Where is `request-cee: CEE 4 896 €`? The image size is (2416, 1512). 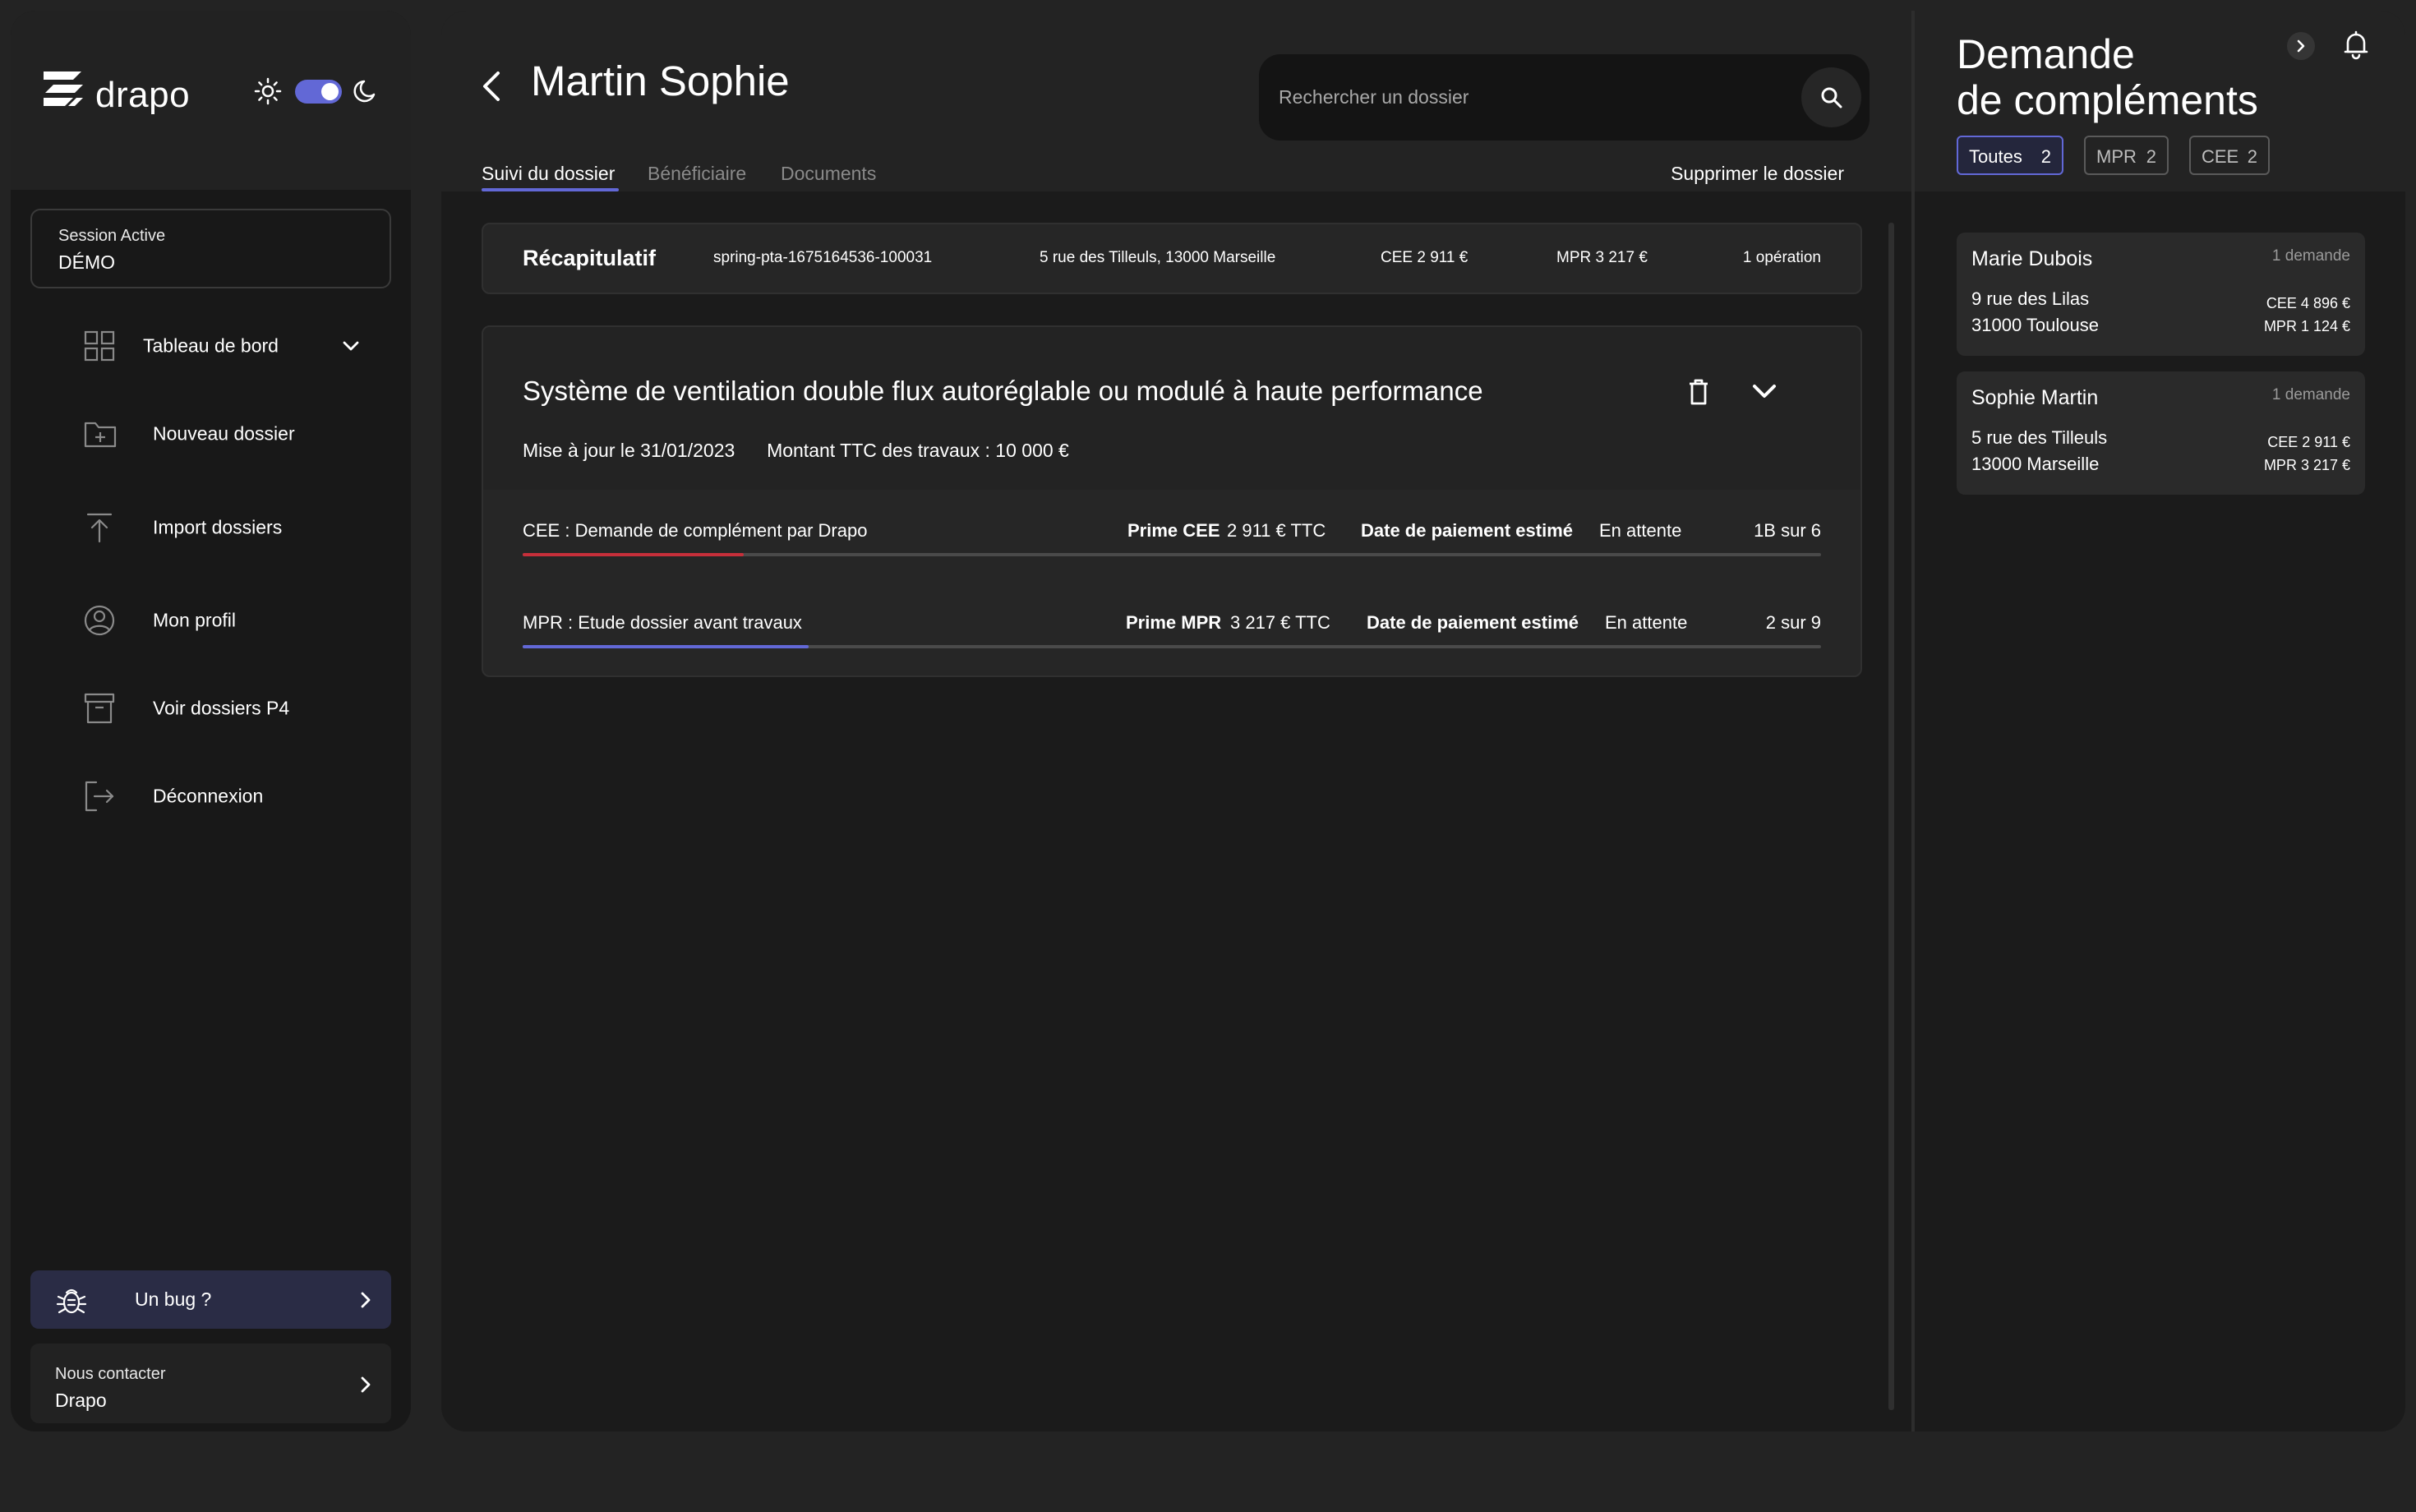
request-cee: CEE 4 896 € is located at coordinates (2308, 303).